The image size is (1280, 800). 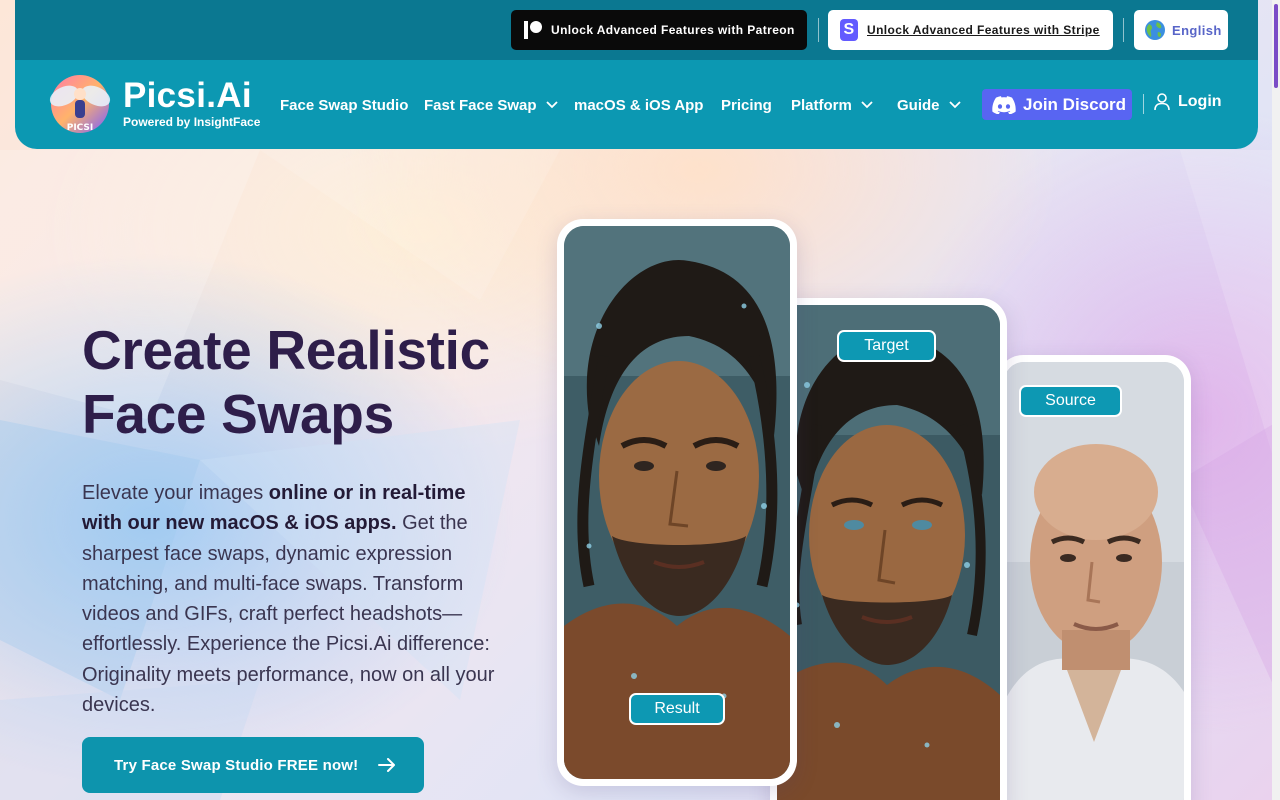 What do you see at coordinates (175, 493) in the screenshot?
I see `hero-copy-intro: Elevate your images` at bounding box center [175, 493].